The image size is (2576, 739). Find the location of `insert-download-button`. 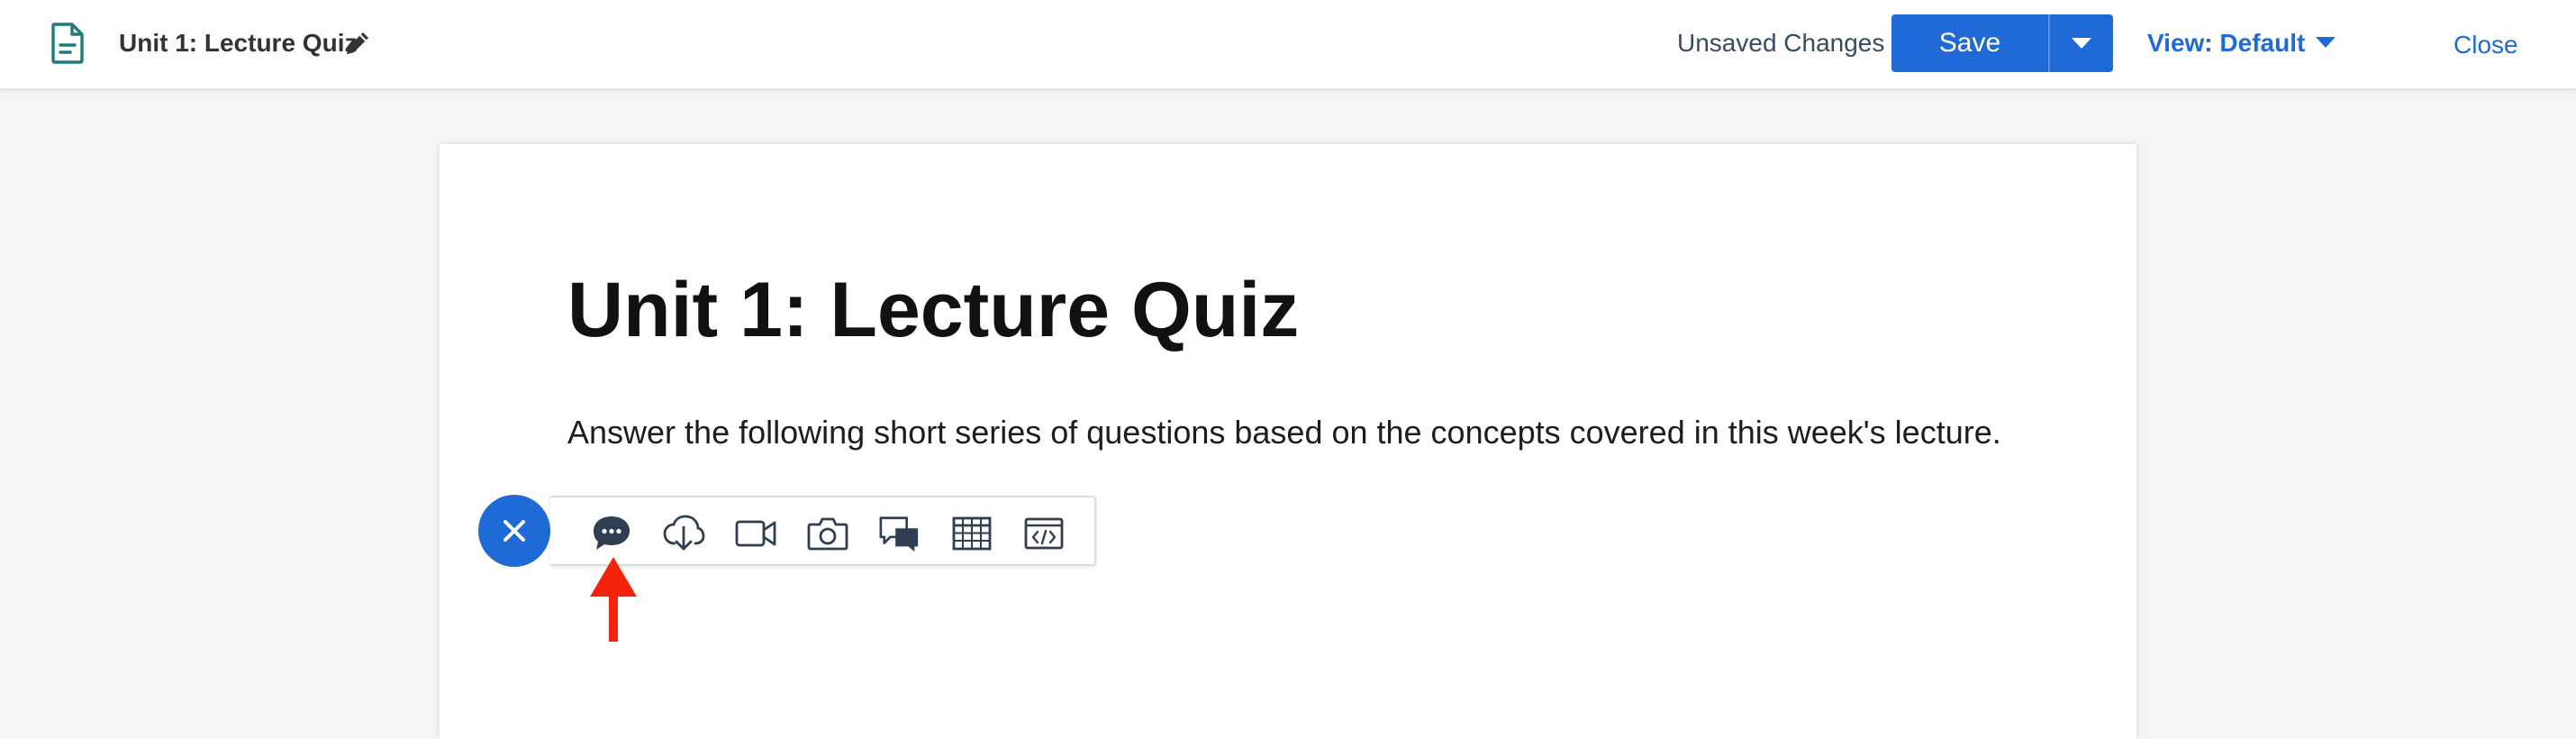

insert-download-button is located at coordinates (683, 533).